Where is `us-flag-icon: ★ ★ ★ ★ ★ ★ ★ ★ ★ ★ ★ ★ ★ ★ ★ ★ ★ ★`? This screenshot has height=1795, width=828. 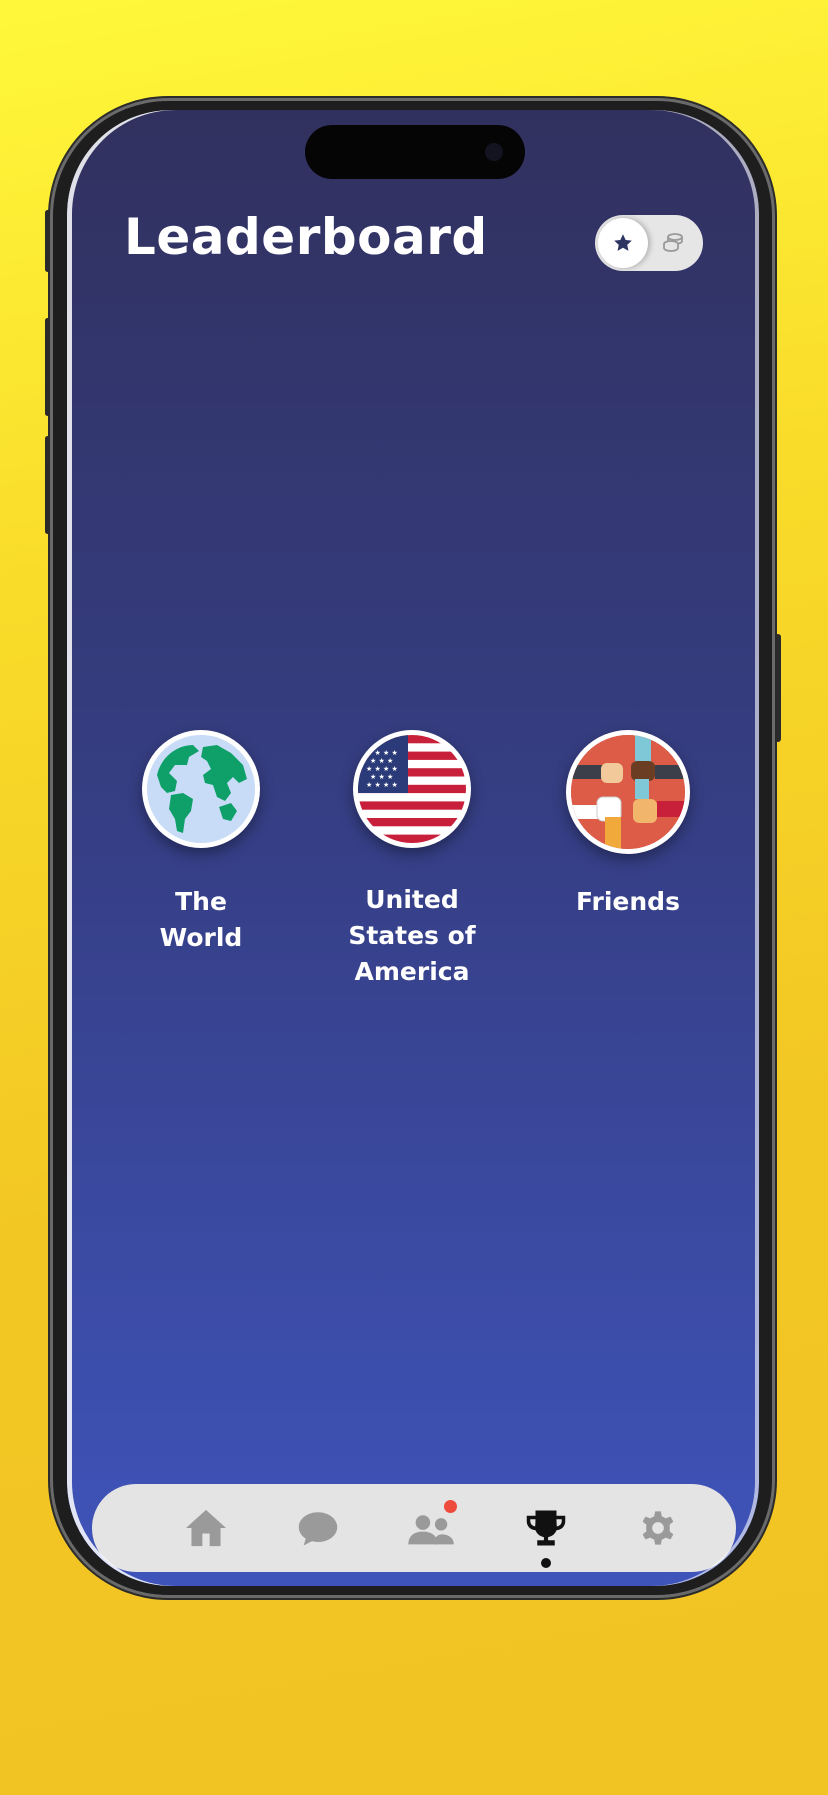 us-flag-icon: ★ ★ ★ ★ ★ ★ ★ ★ ★ ★ ★ ★ ★ ★ ★ ★ ★ ★ is located at coordinates (412, 789).